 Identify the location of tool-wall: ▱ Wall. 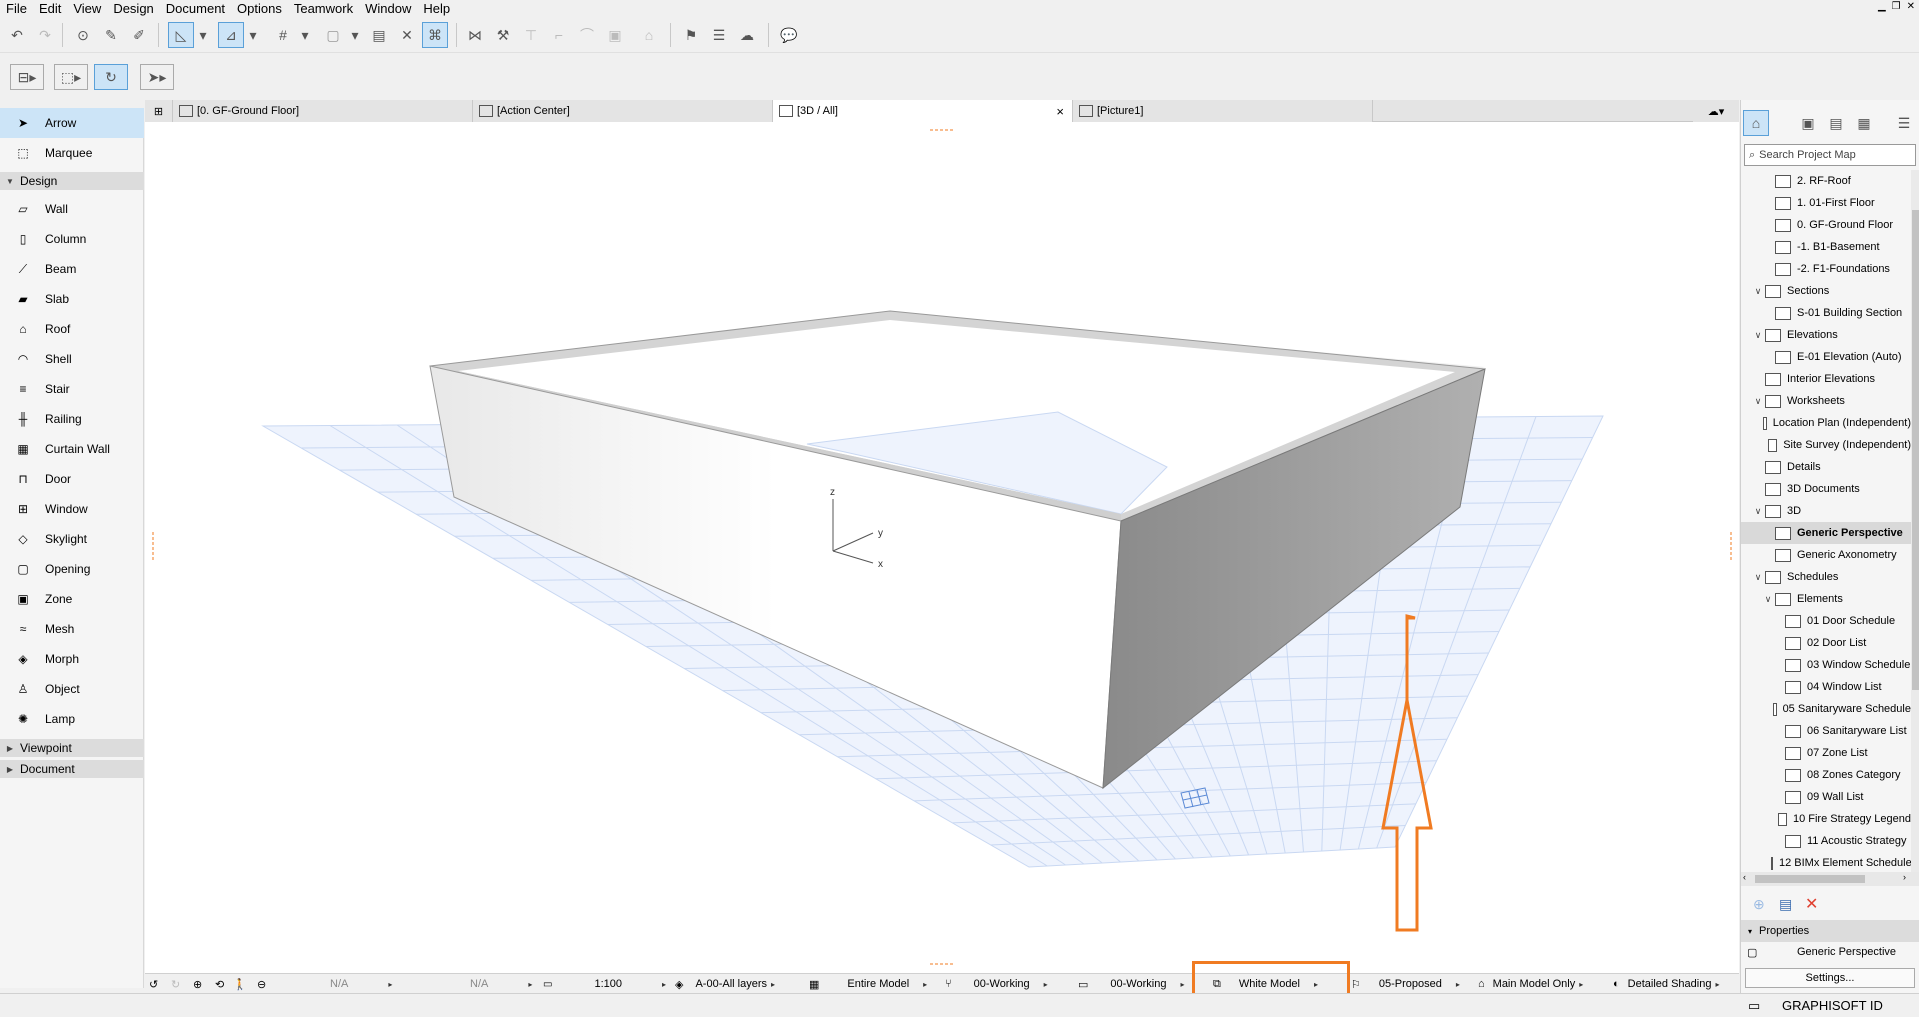
(72, 209).